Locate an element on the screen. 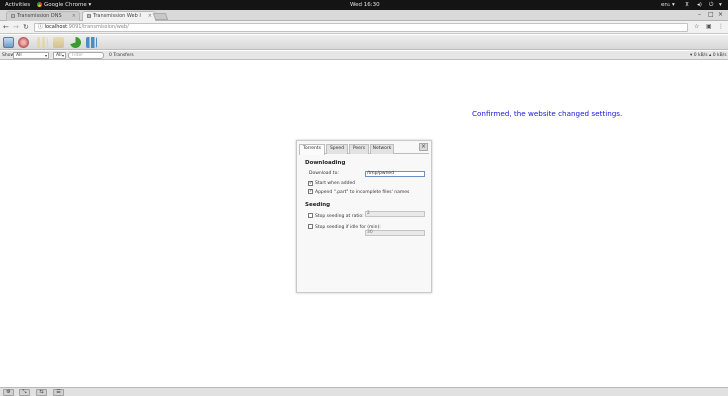  back-icon: ← is located at coordinates (6, 27).